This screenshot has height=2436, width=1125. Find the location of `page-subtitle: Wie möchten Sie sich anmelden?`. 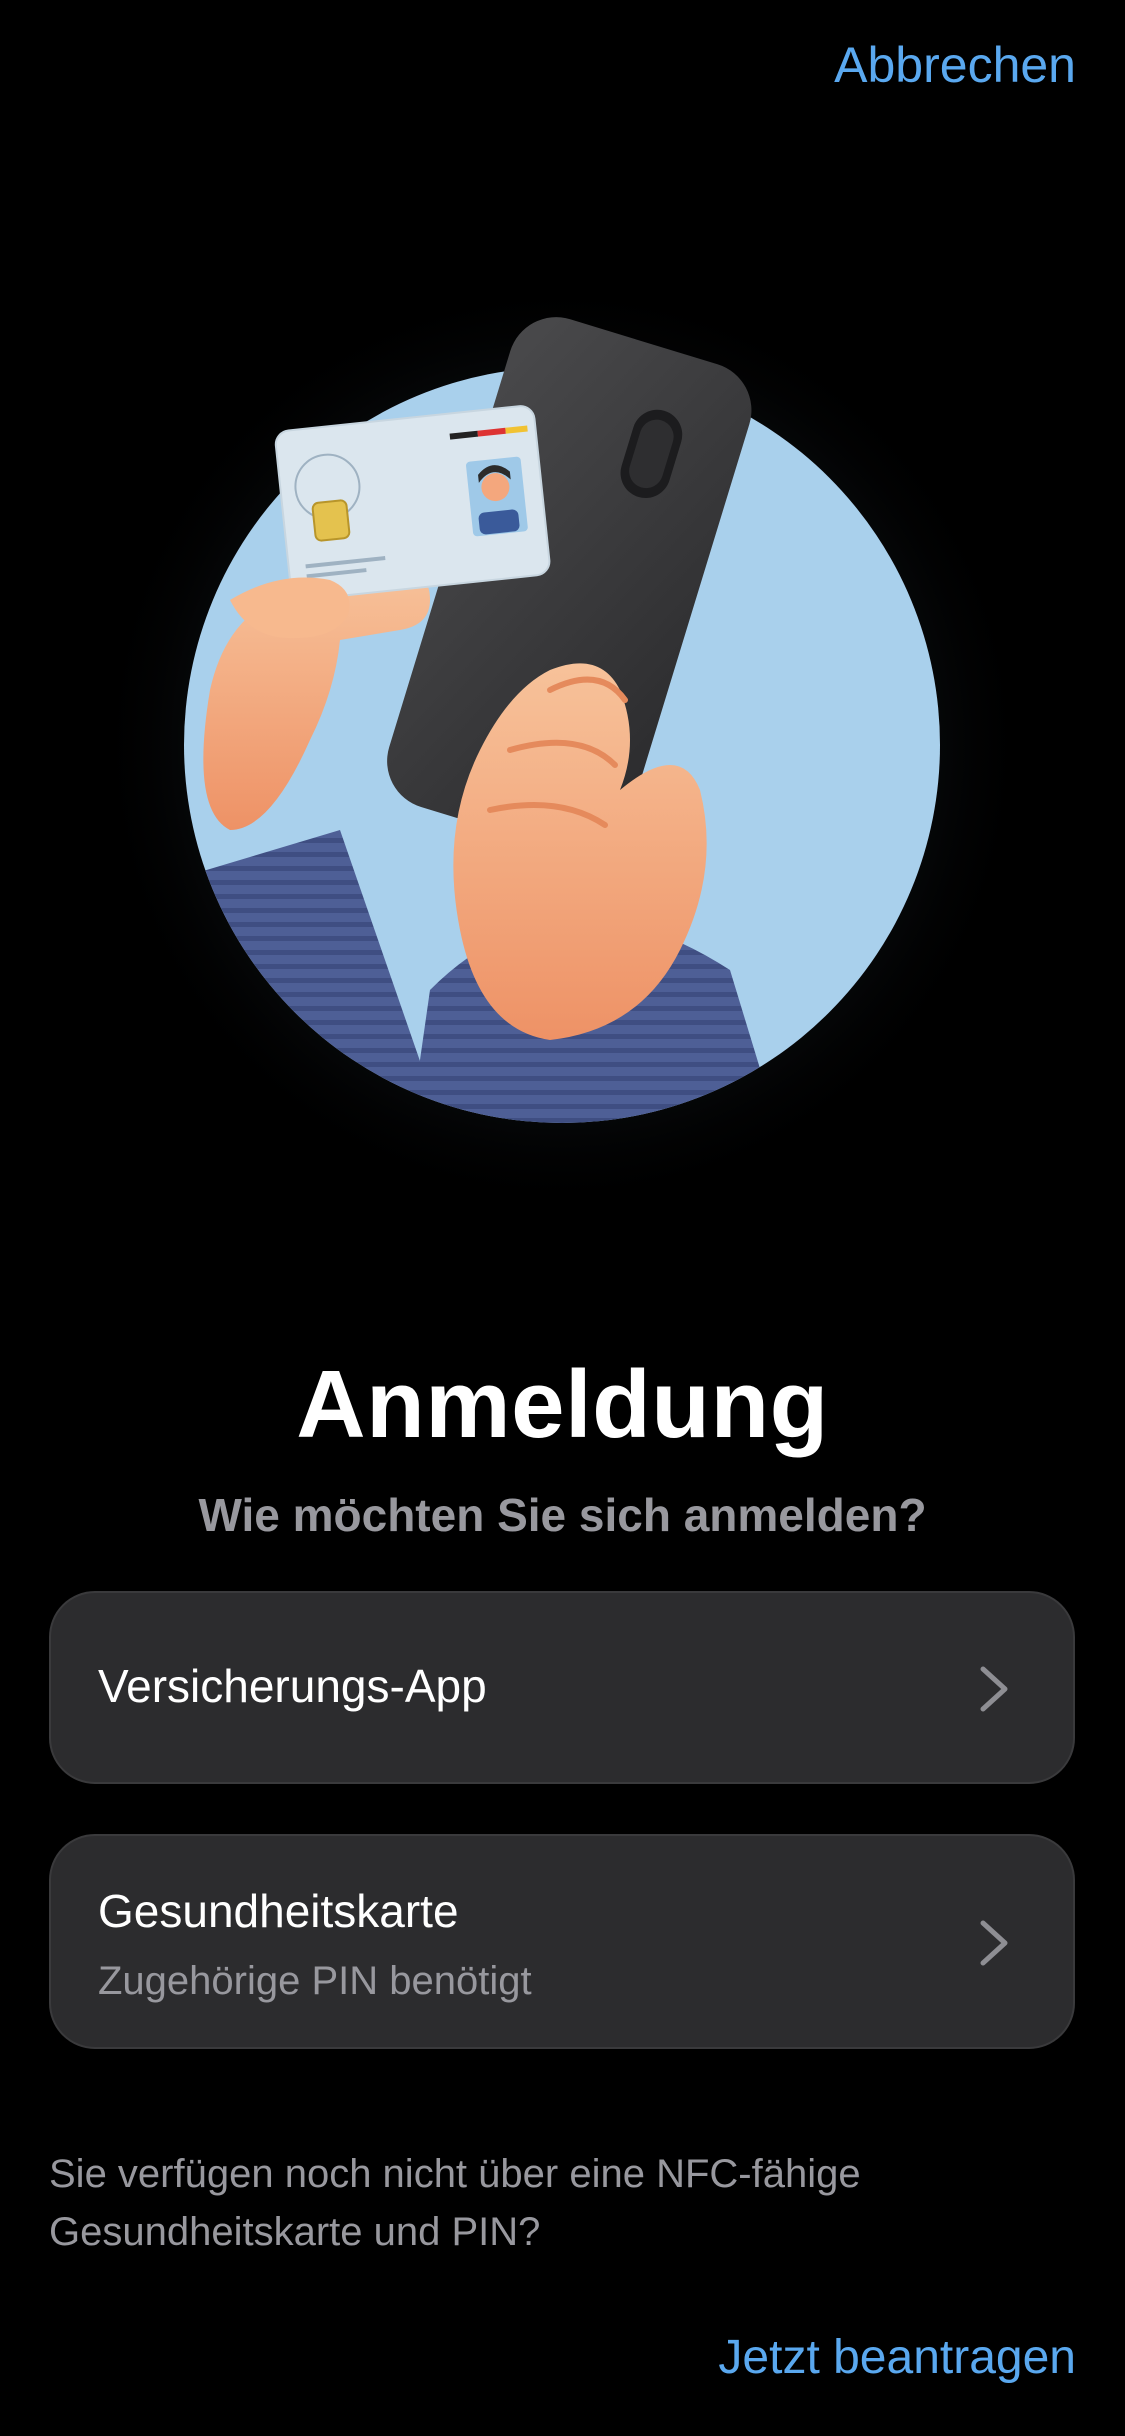

page-subtitle: Wie möchten Sie sich anmelden? is located at coordinates (562, 1515).